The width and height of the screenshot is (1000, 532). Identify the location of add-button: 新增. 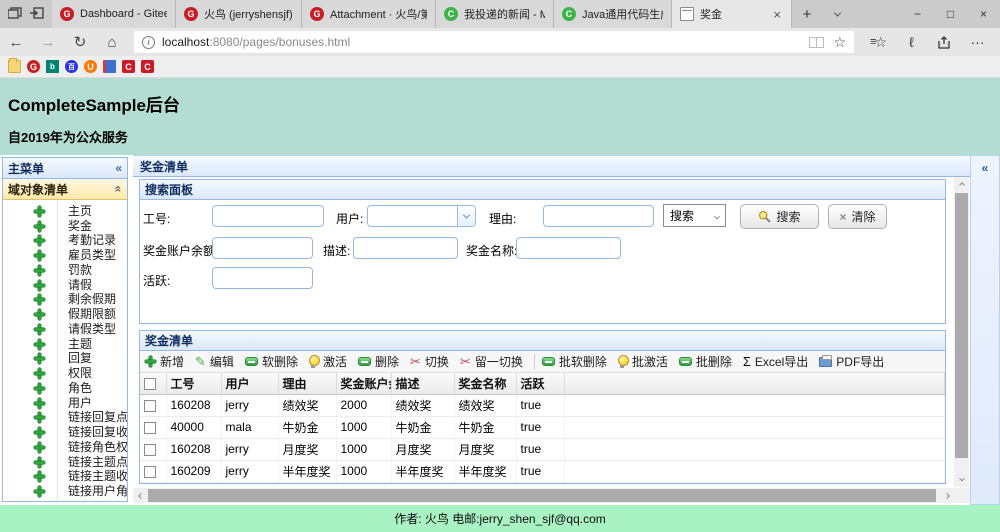
(164, 361).